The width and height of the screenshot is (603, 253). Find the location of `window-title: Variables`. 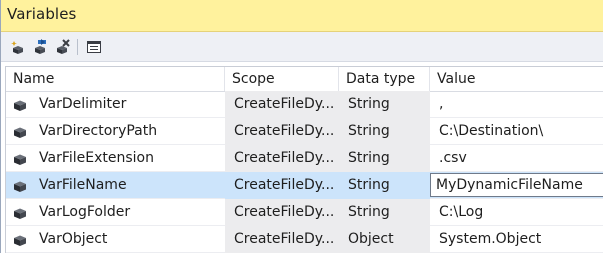

window-title: Variables is located at coordinates (42, 14).